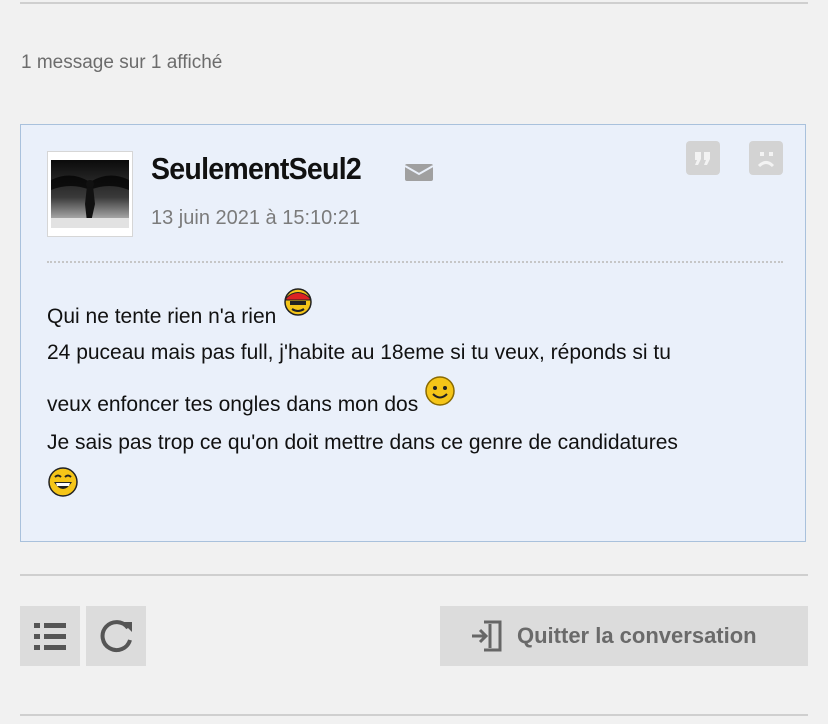 Image resolution: width=828 pixels, height=724 pixels. What do you see at coordinates (637, 635) in the screenshot?
I see `quit-label: Quitter la conversation` at bounding box center [637, 635].